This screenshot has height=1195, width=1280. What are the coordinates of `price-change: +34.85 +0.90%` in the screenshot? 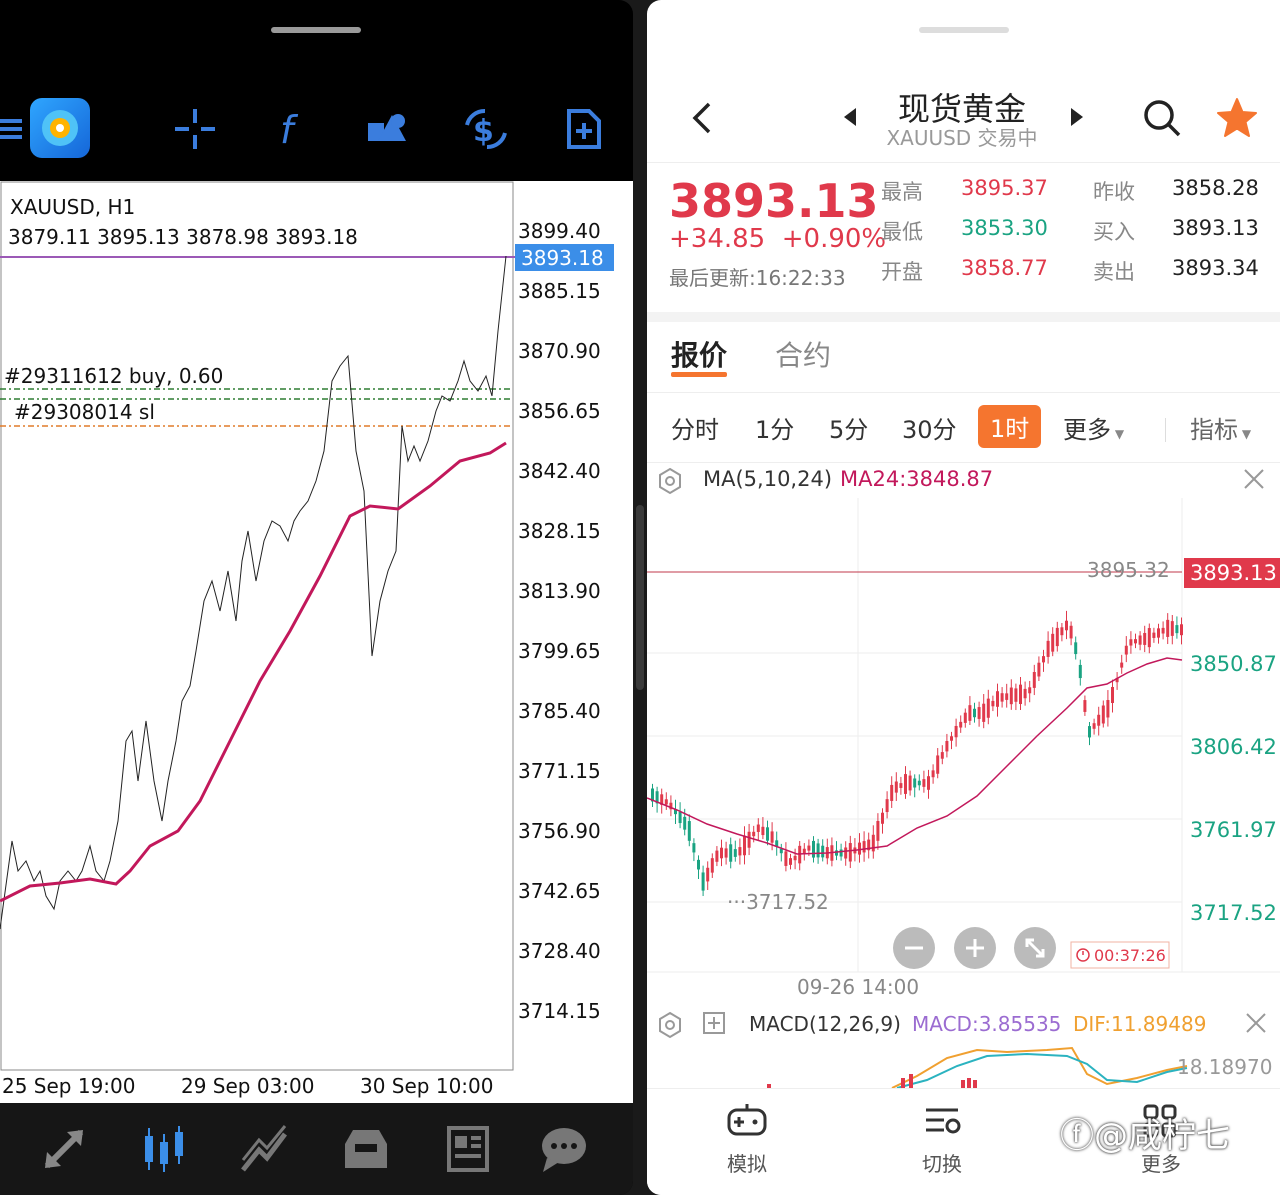 It's located at (777, 239).